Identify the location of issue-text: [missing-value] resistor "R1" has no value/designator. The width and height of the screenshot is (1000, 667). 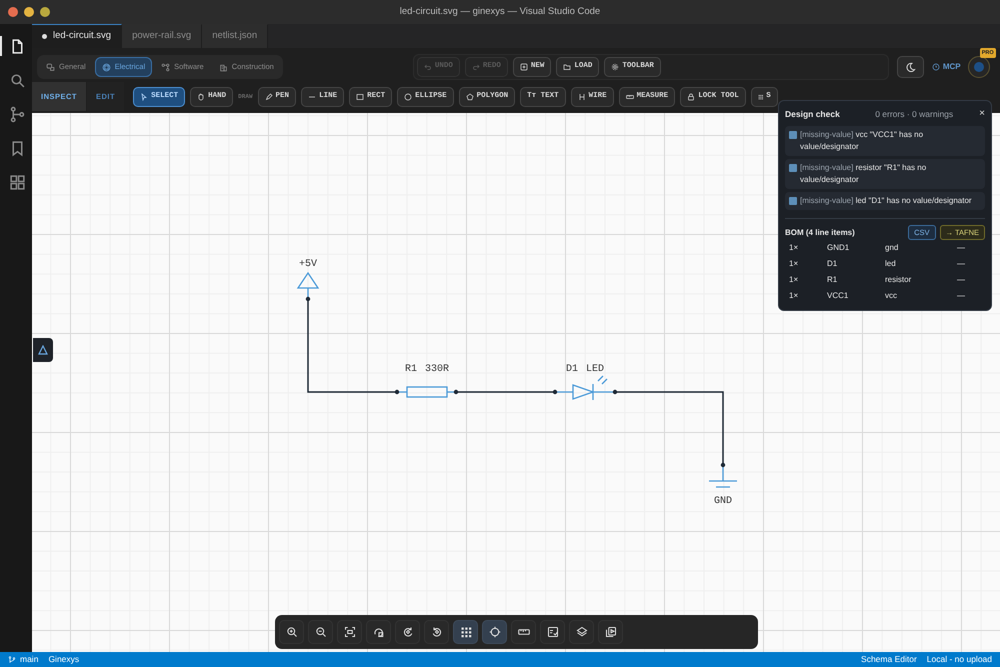
(864, 174).